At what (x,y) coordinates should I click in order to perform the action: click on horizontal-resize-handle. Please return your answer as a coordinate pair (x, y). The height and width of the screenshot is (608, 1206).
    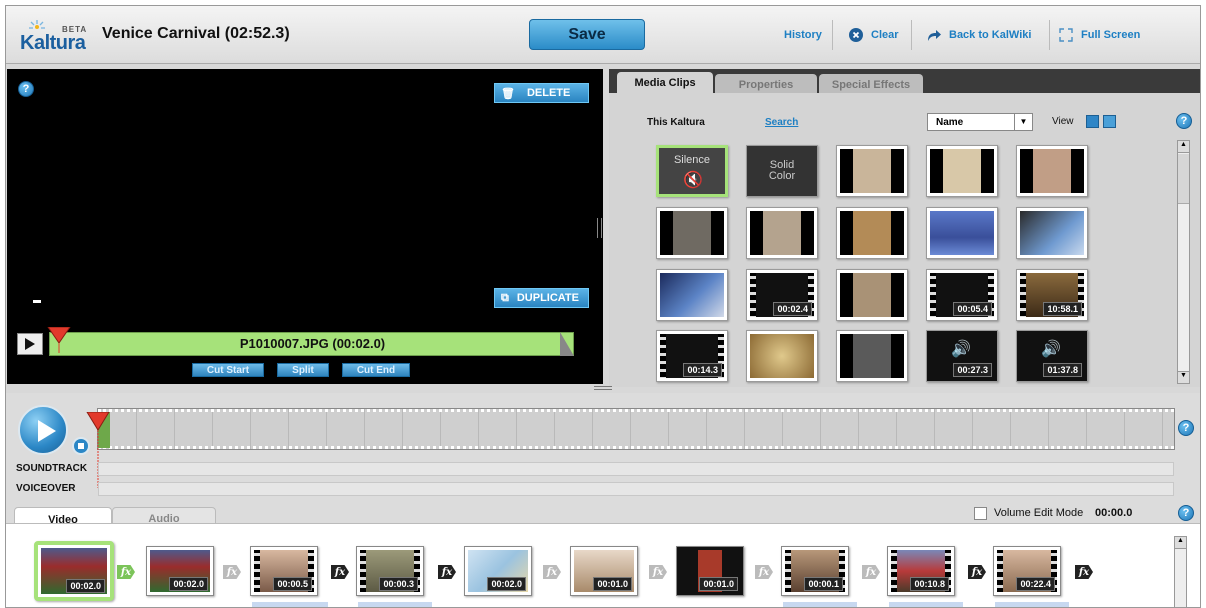
    Looking at the image, I should click on (603, 388).